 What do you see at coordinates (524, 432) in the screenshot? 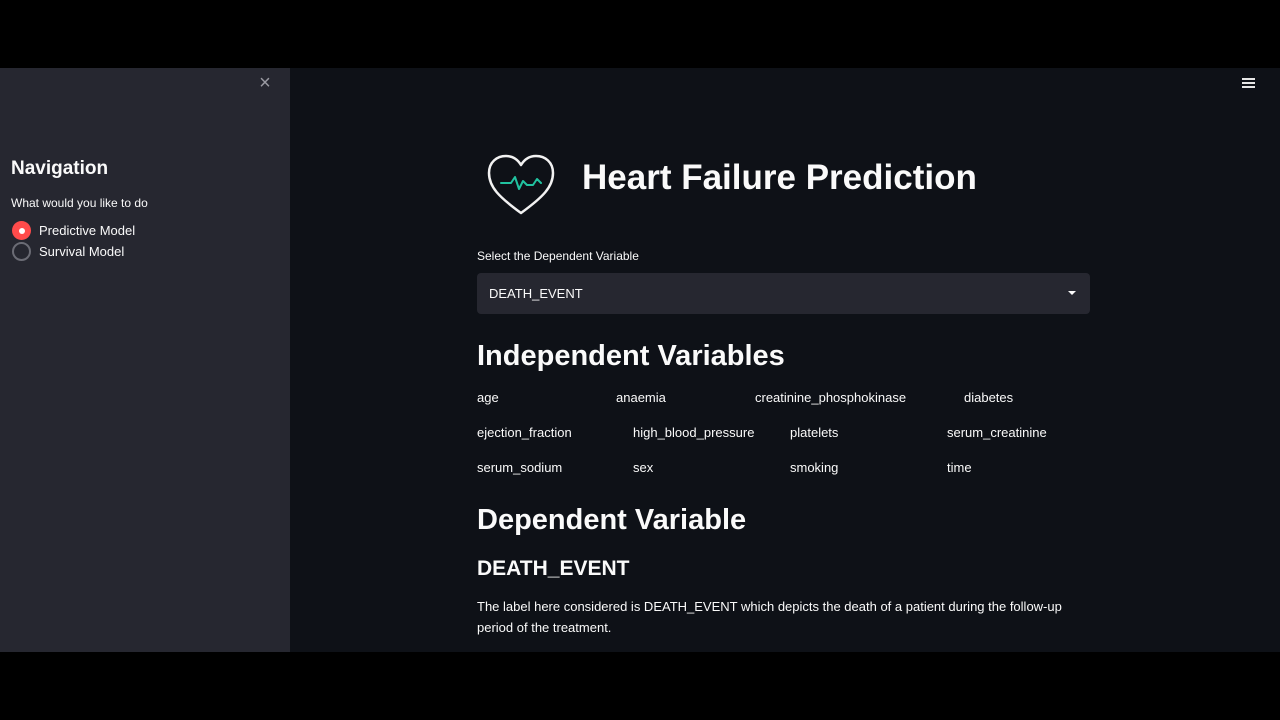
I see `variable-item: ejection_fraction` at bounding box center [524, 432].